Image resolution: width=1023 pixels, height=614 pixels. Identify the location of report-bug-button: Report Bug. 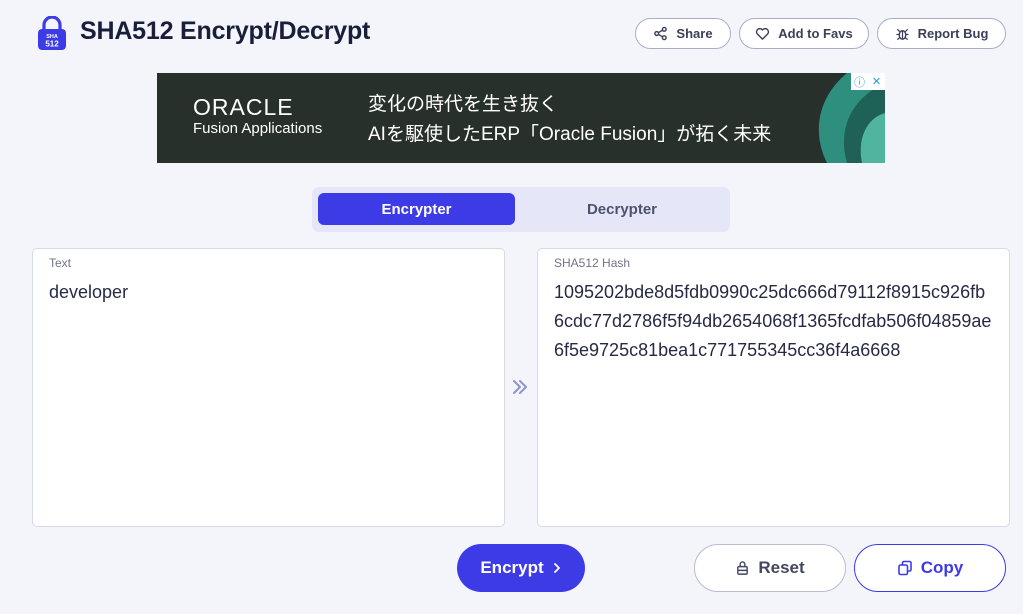
(941, 33).